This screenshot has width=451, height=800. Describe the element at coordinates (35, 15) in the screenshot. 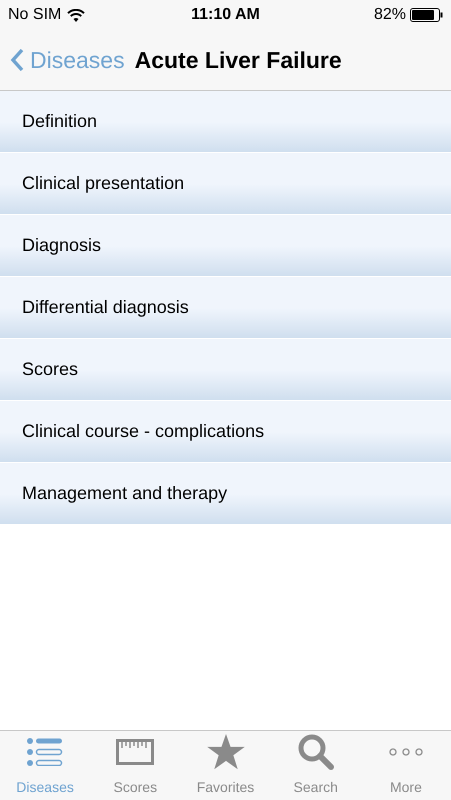

I see `carrier-text: No SIM` at that location.